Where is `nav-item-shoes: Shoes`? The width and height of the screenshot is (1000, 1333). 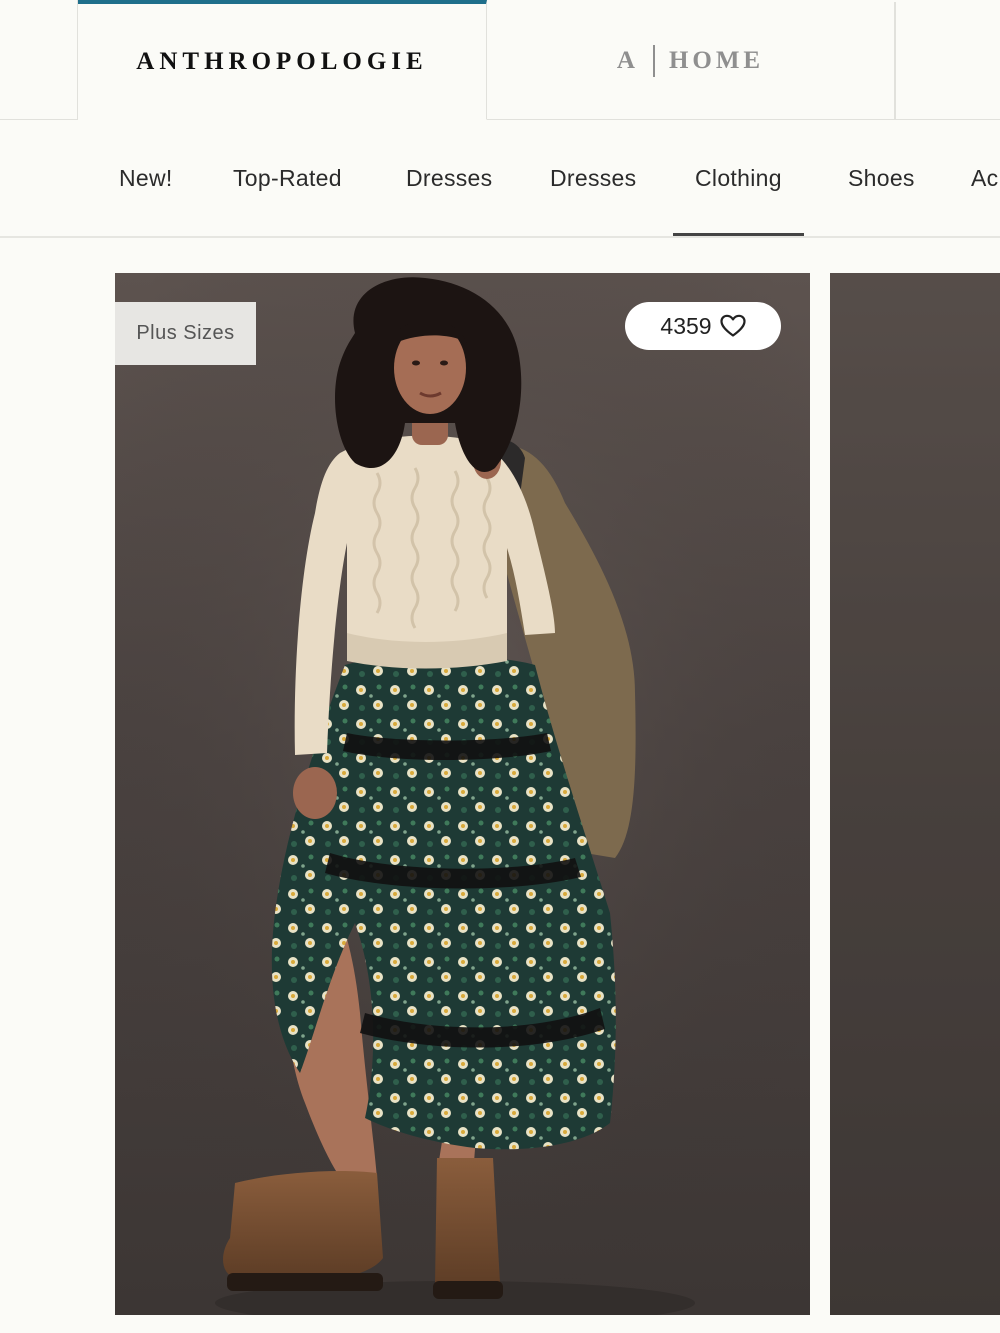 nav-item-shoes: Shoes is located at coordinates (881, 178).